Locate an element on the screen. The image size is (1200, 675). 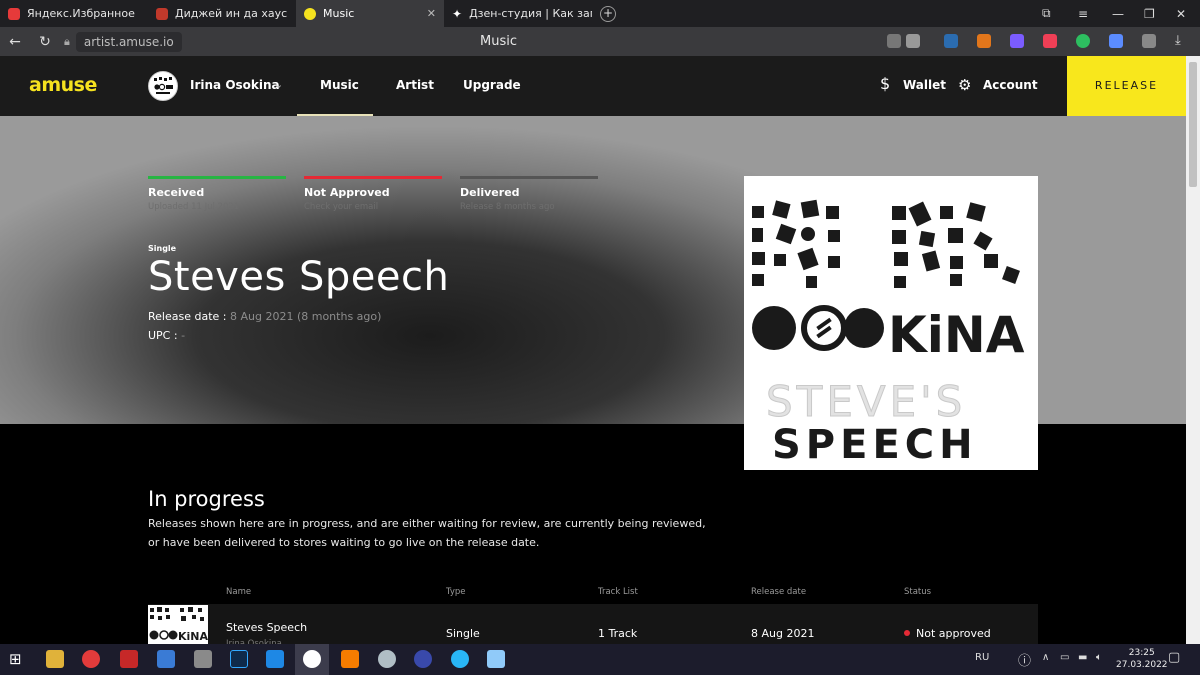
scrollbar-thumb is located at coordinates (1193, 124).